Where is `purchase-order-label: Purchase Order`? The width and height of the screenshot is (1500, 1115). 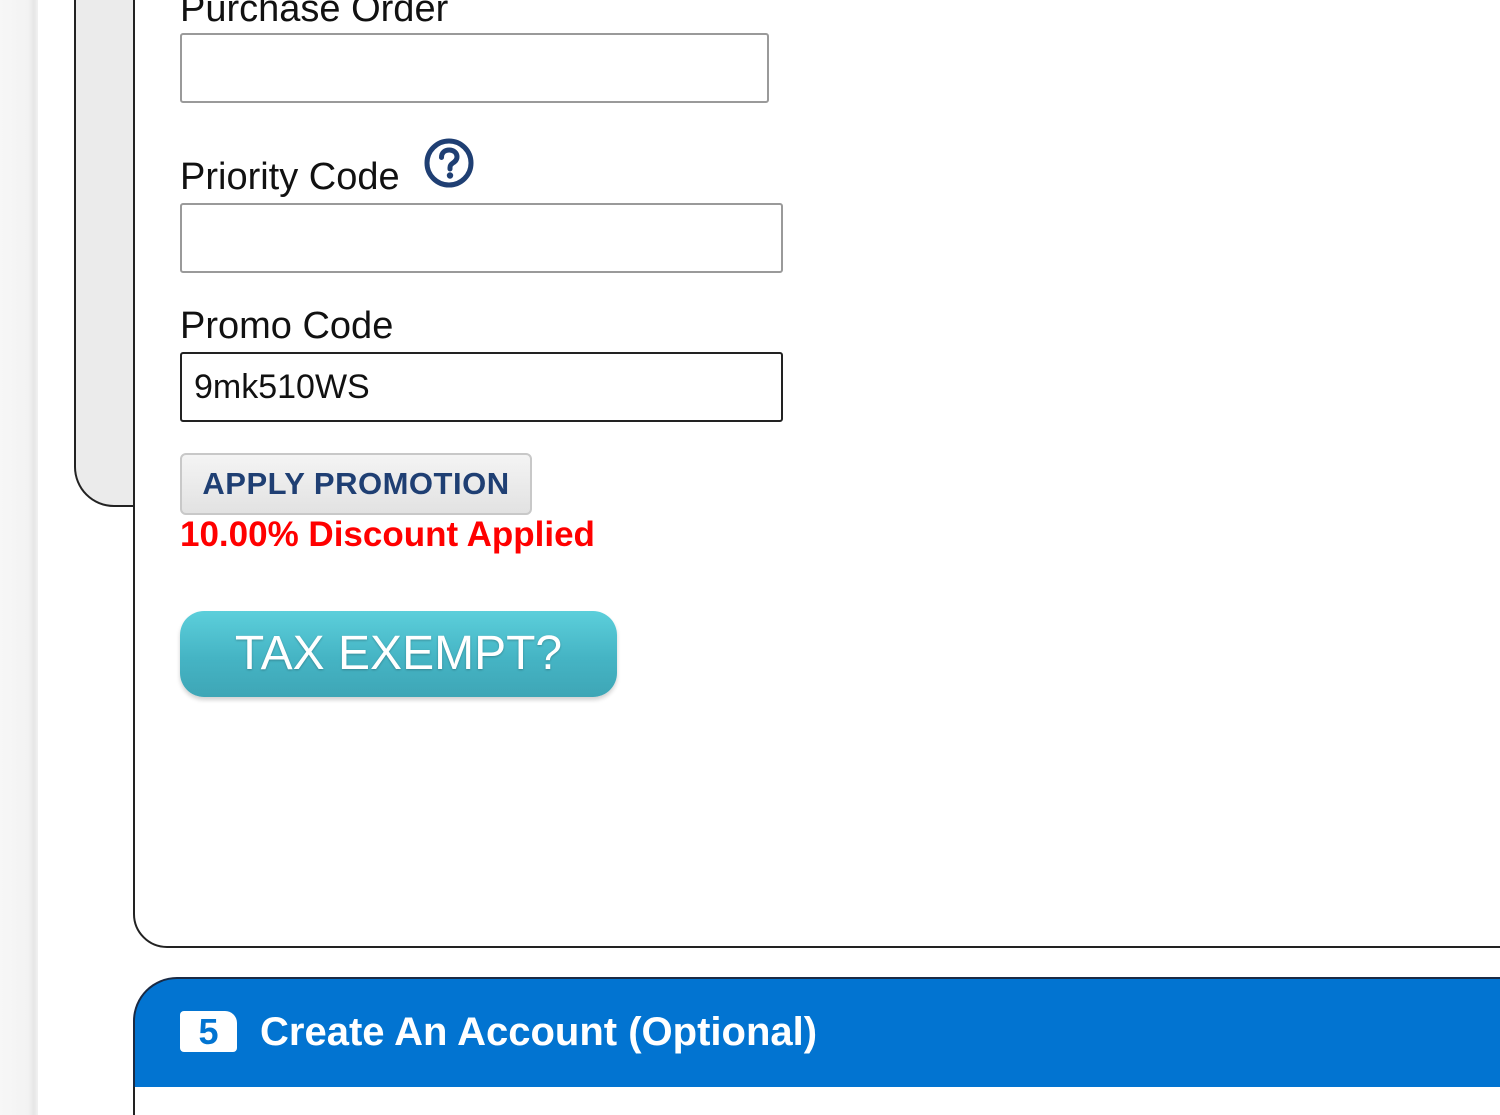 purchase-order-label: Purchase Order is located at coordinates (314, 15).